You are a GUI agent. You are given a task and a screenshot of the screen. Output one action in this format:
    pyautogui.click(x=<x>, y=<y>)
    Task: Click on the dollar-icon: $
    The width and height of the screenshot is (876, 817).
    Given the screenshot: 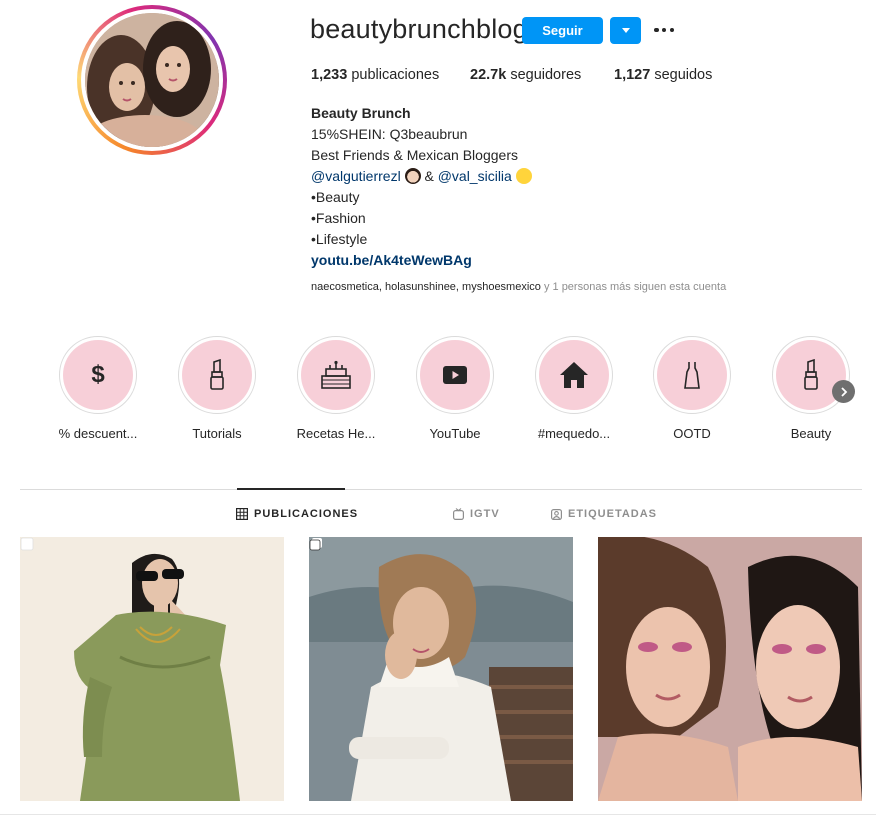 What is the action you would take?
    pyautogui.click(x=98, y=374)
    